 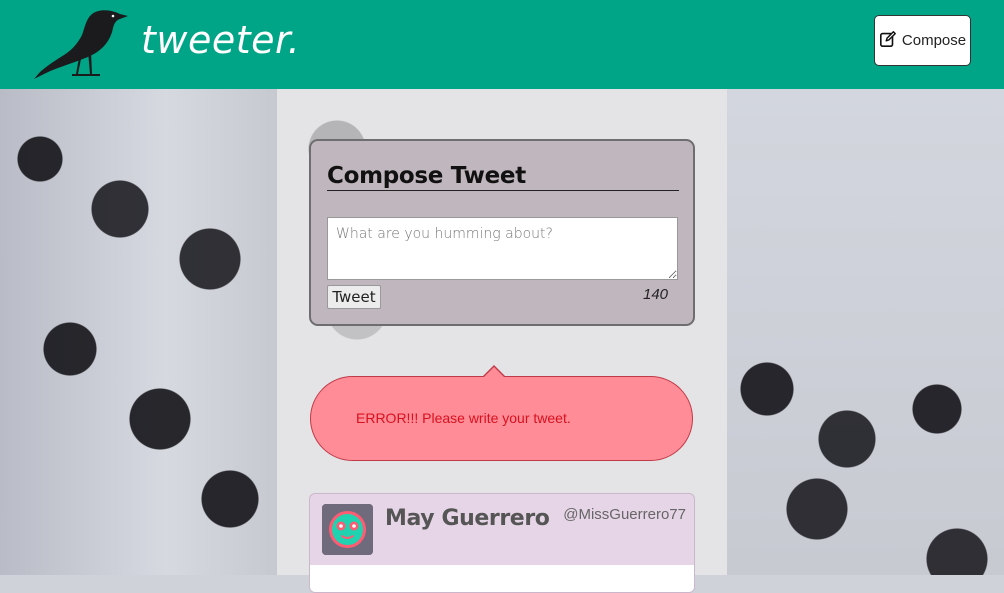 I want to click on edit-icon, so click(x=888, y=41).